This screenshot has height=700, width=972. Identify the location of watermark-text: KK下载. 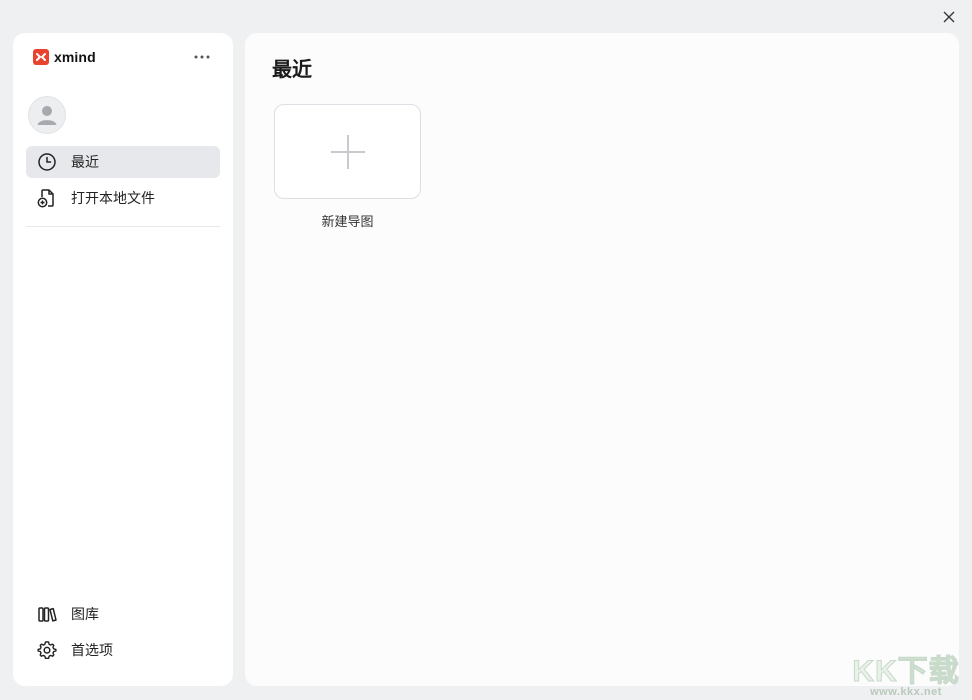
(906, 672).